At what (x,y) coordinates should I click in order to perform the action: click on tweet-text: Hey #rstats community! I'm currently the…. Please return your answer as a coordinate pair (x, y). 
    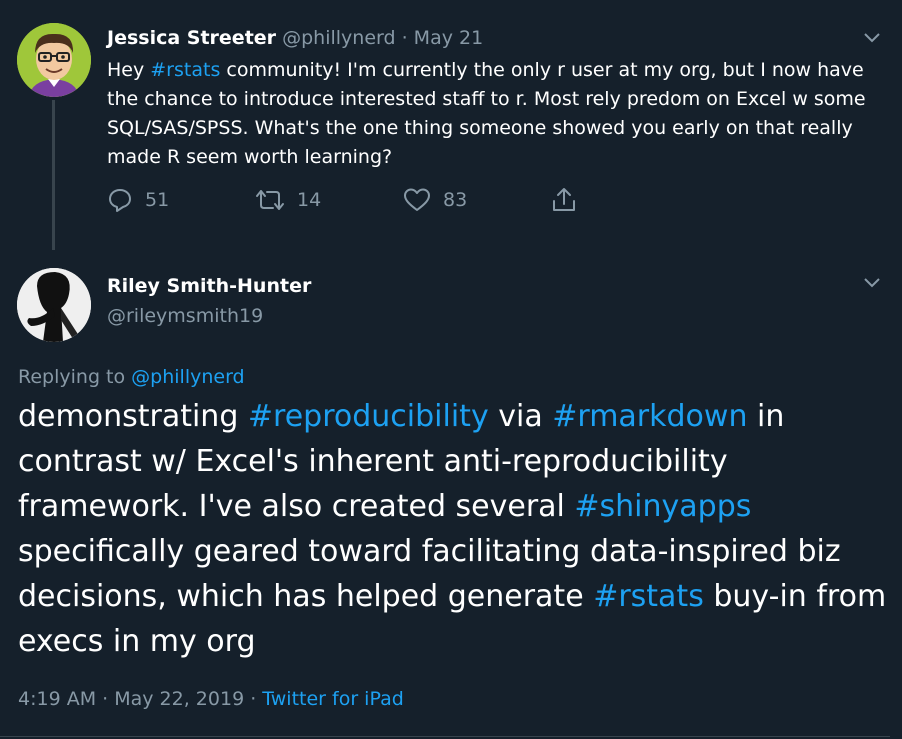
    Looking at the image, I should click on (502, 114).